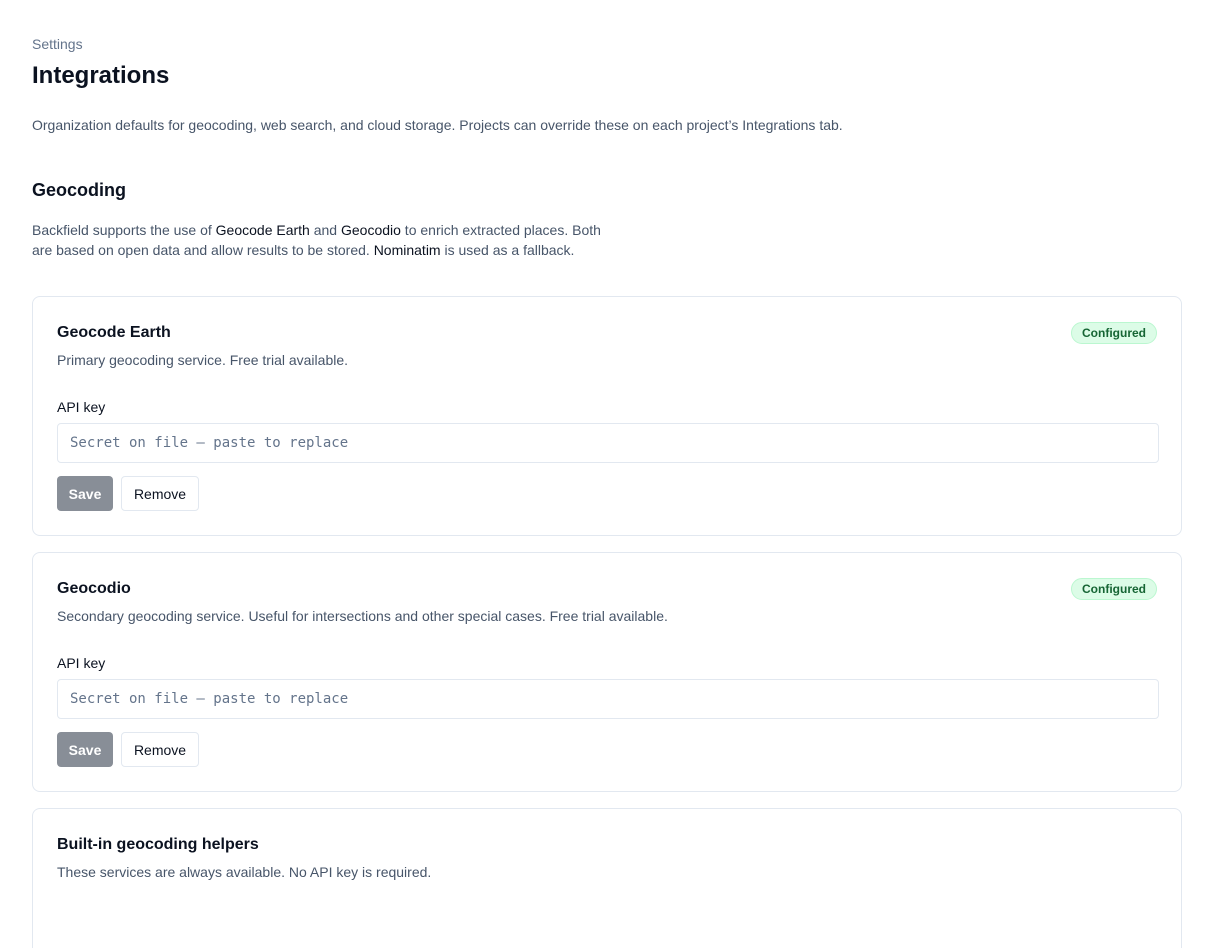 This screenshot has height=948, width=1216. I want to click on builtin-helpers-title: Built-in geocoding helpers, so click(158, 844).